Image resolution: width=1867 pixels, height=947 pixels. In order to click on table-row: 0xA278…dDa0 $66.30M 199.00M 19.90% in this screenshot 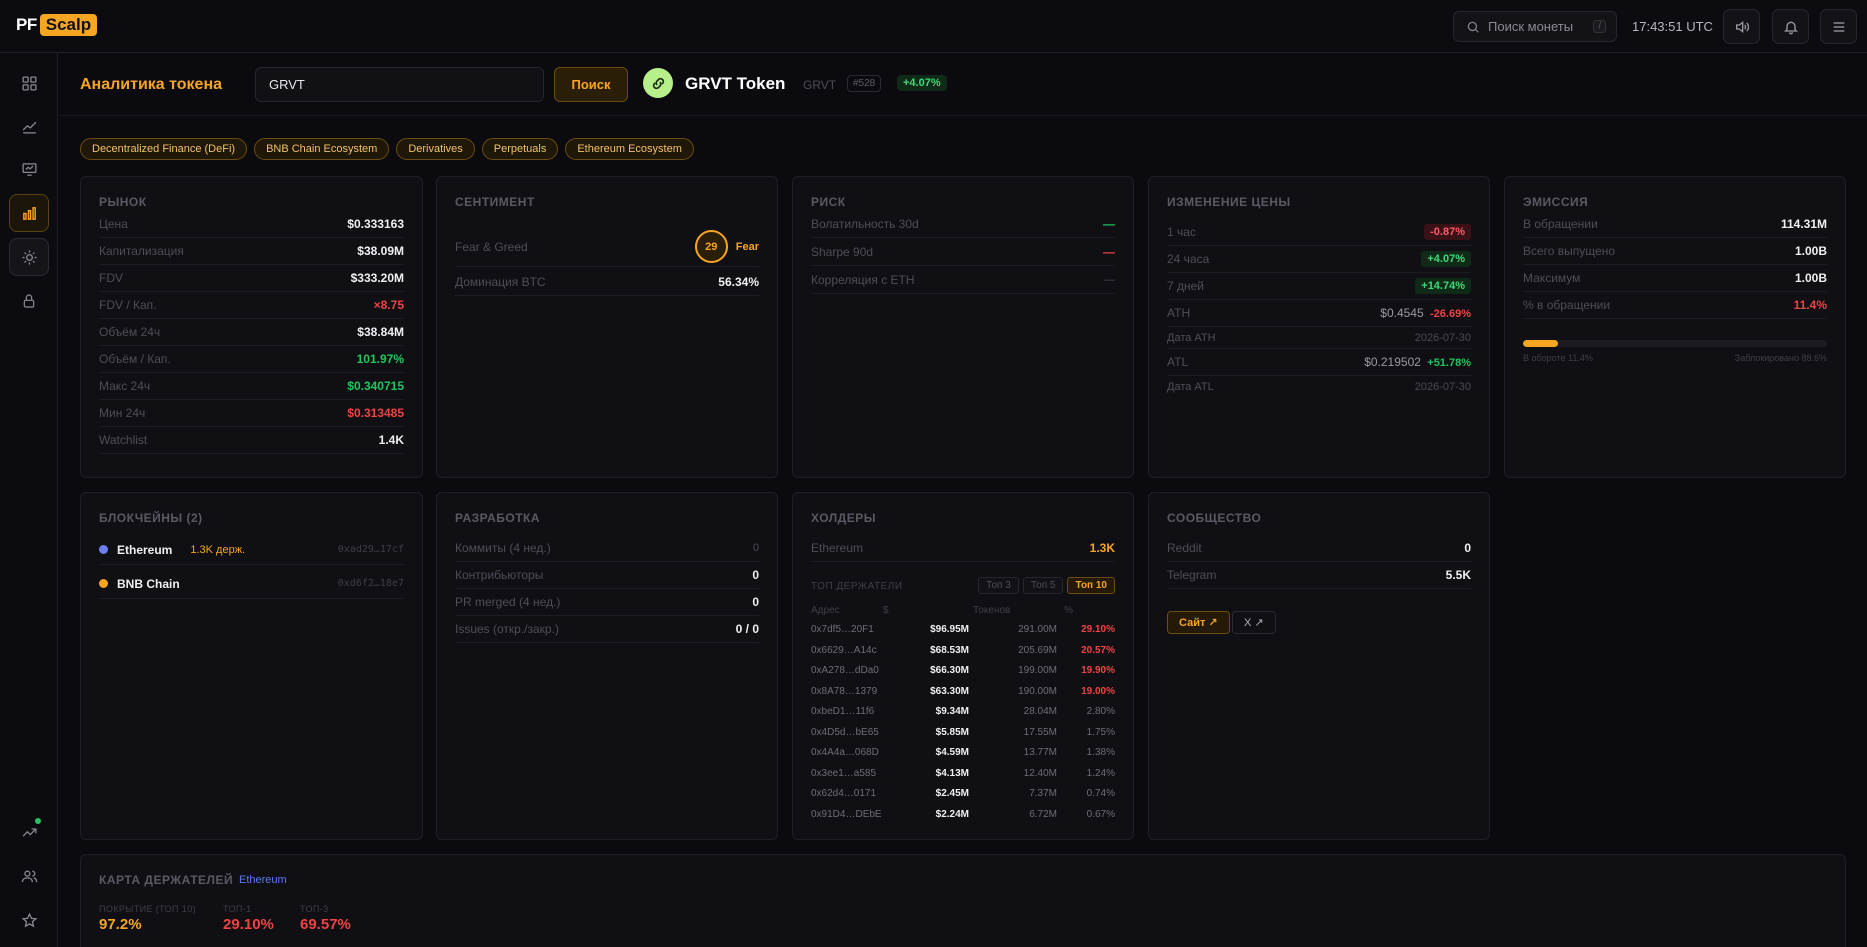, I will do `click(963, 675)`.